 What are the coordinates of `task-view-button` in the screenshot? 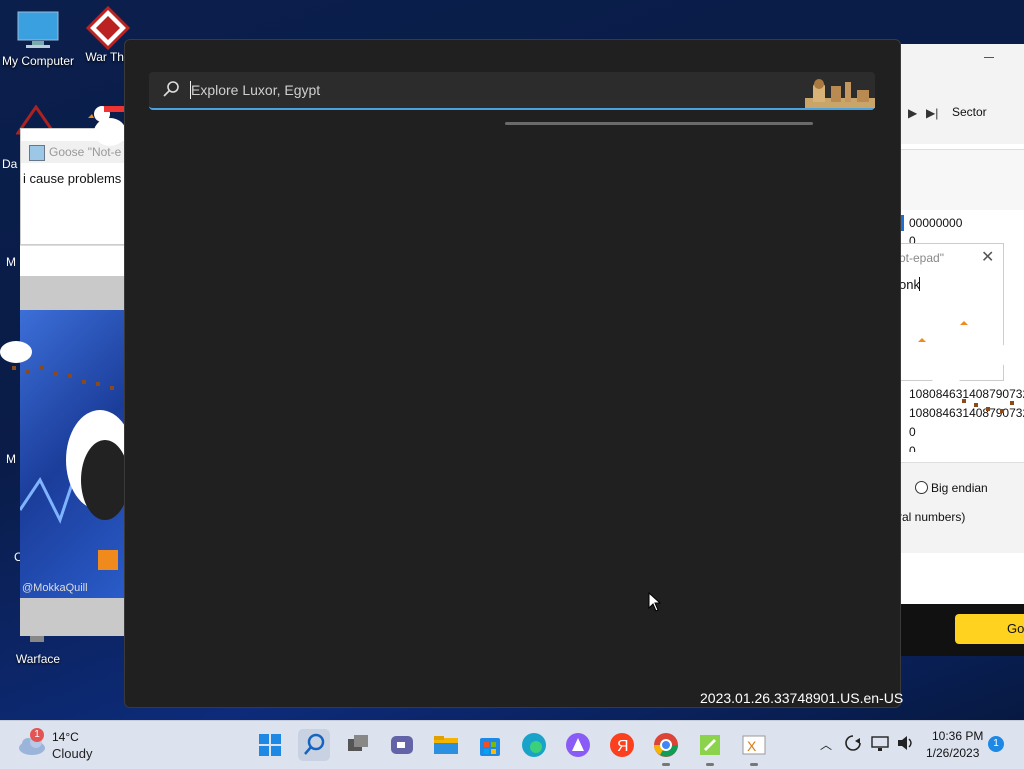 It's located at (358, 745).